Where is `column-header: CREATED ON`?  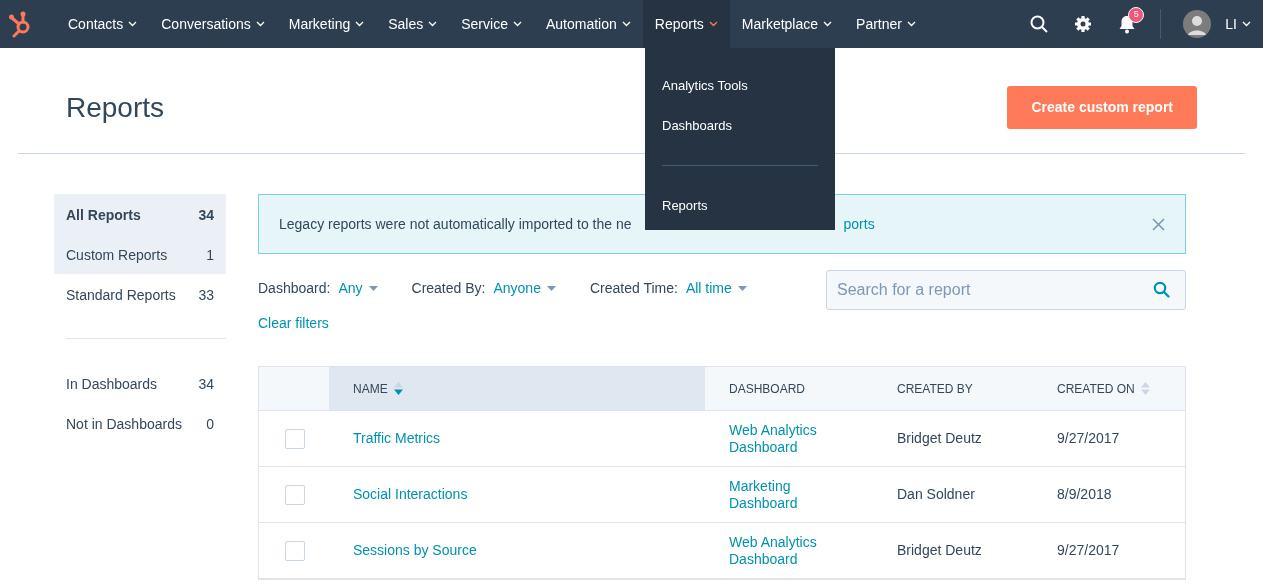 column-header: CREATED ON is located at coordinates (1109, 388).